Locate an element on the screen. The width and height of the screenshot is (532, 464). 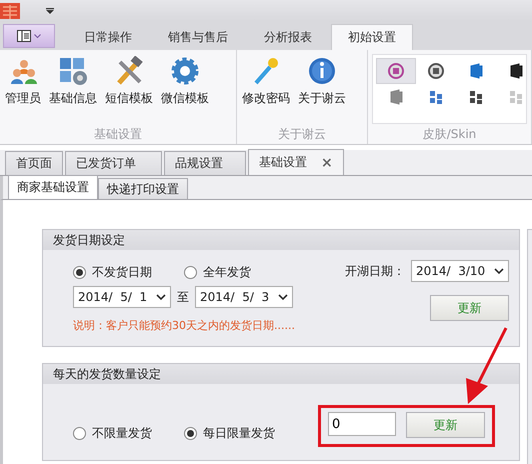
ribbon-tab: 初始设置 is located at coordinates (372, 37).